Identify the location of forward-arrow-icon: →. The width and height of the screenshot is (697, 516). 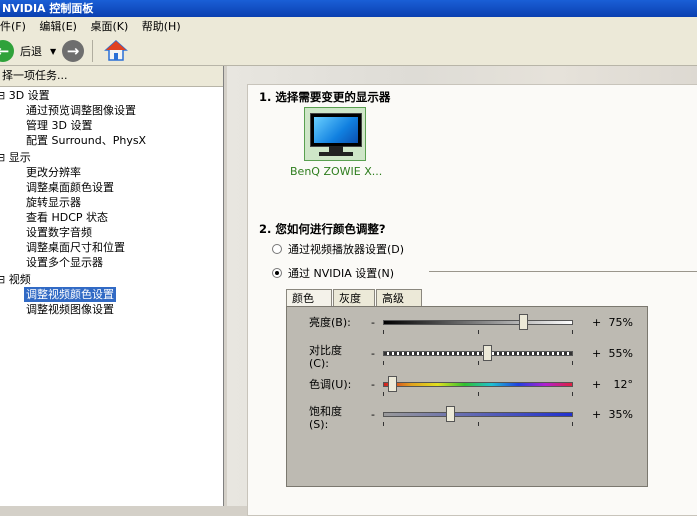
(73, 51).